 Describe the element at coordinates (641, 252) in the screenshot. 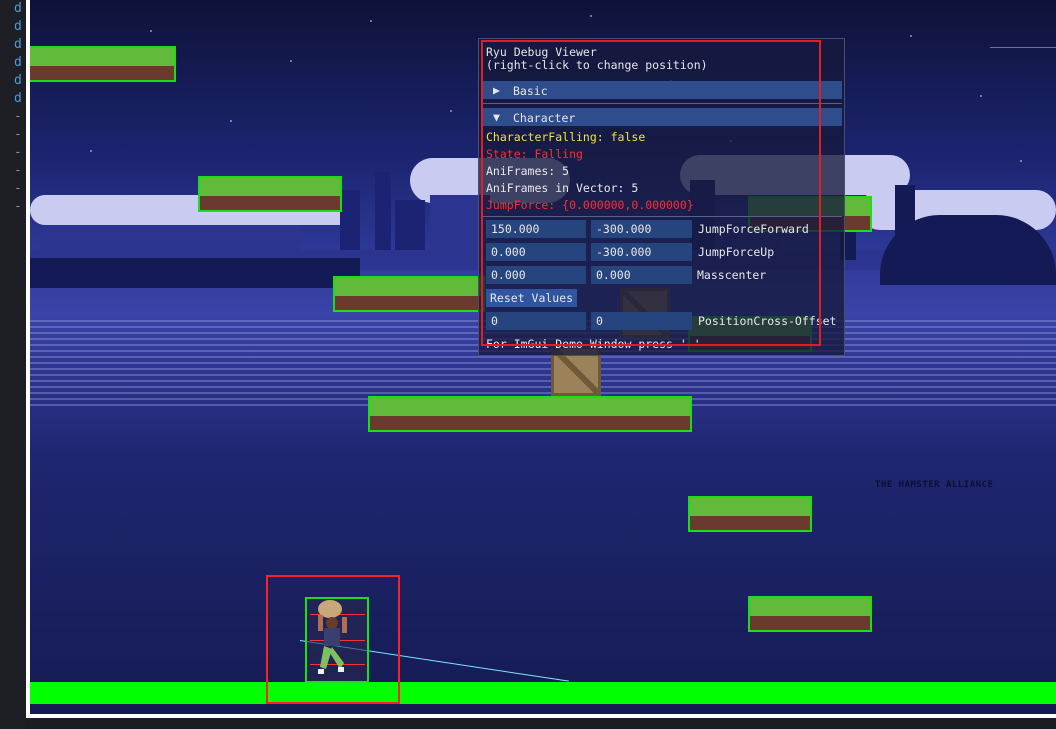

I see `jumpforceup-y-input: -300.000` at that location.